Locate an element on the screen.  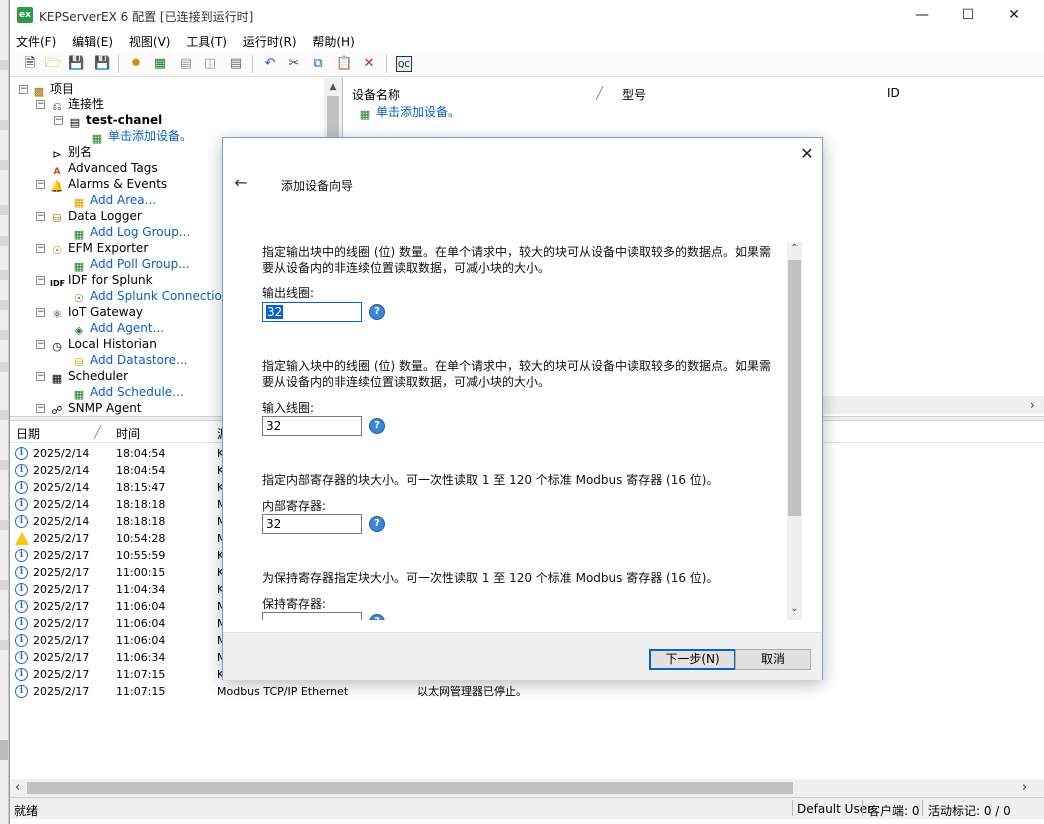
scroll-down-icon: ⌄ is located at coordinates (794, 608).